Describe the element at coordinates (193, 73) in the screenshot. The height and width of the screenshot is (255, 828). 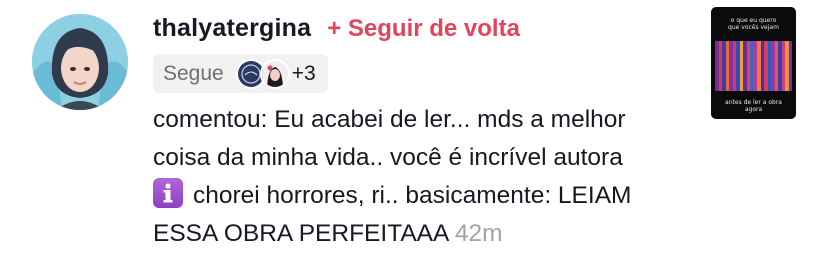
I see `follows-label: Segue` at that location.